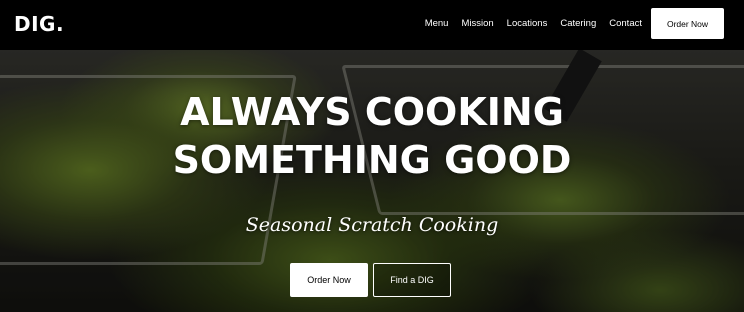 This screenshot has height=312, width=744. Describe the element at coordinates (412, 280) in the screenshot. I see `hero-find-a-dig-button: Find a DIG` at that location.